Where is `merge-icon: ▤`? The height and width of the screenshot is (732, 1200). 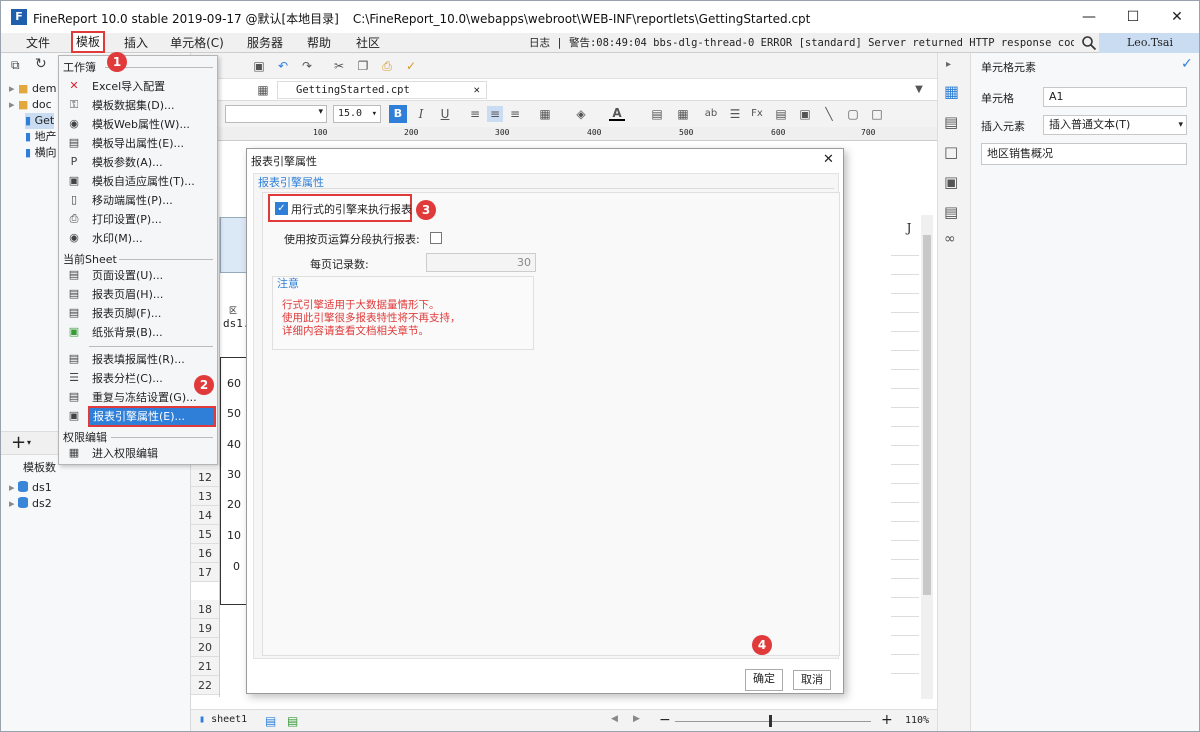
merge-icon: ▤ is located at coordinates (657, 114).